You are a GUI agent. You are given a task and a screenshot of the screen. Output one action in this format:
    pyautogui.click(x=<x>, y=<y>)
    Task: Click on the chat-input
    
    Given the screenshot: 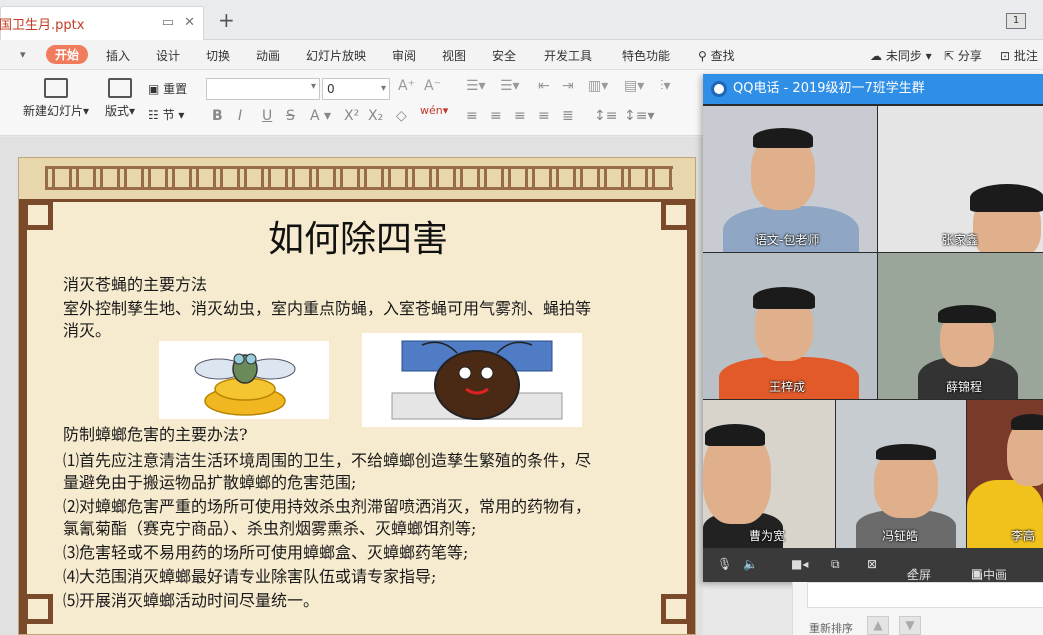 What is the action you would take?
    pyautogui.click(x=925, y=595)
    